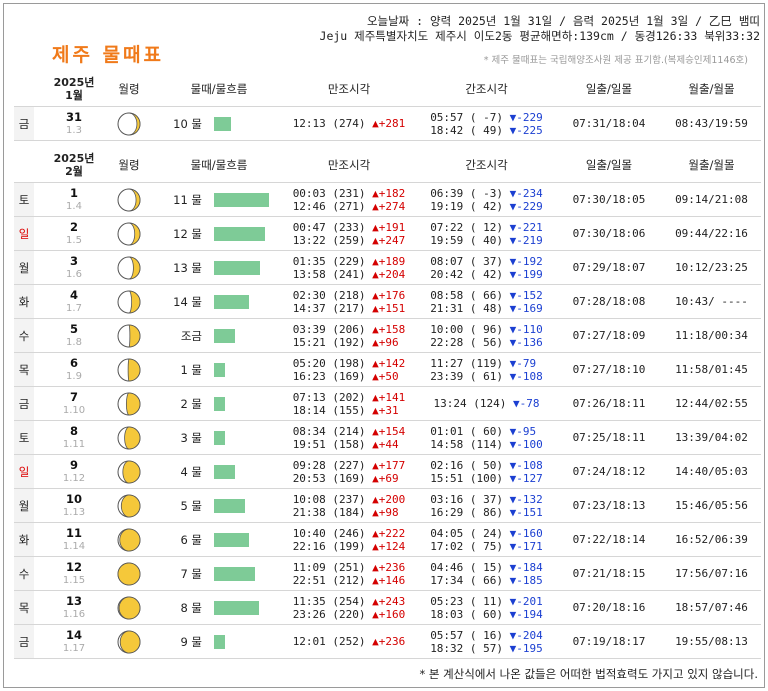  Describe the element at coordinates (467, 499) in the screenshot. I see `low-tide-time: 03:16 ( 37)` at that location.